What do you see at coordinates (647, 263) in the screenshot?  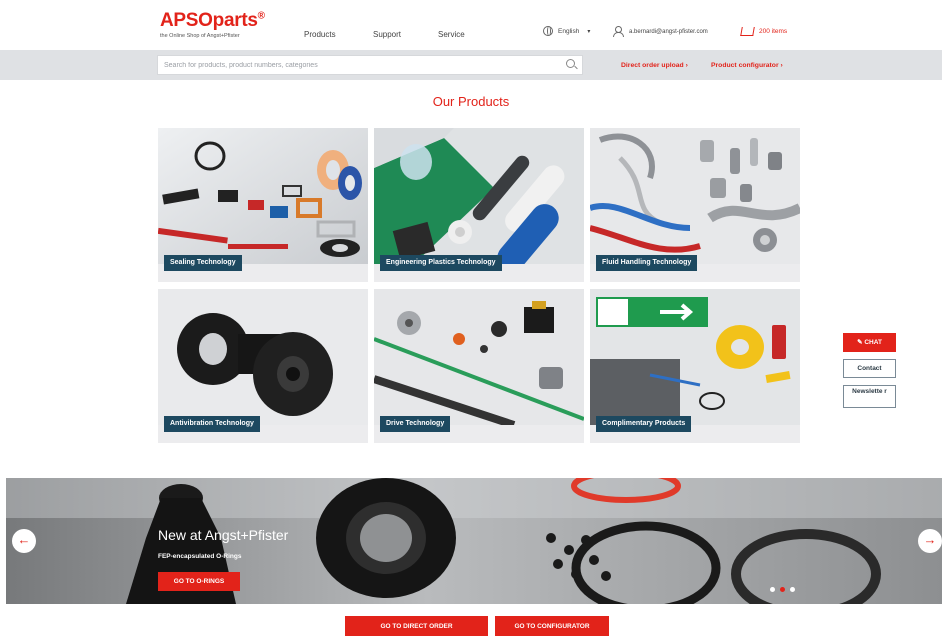 I see `tile-label: Fluid Handling Technology` at bounding box center [647, 263].